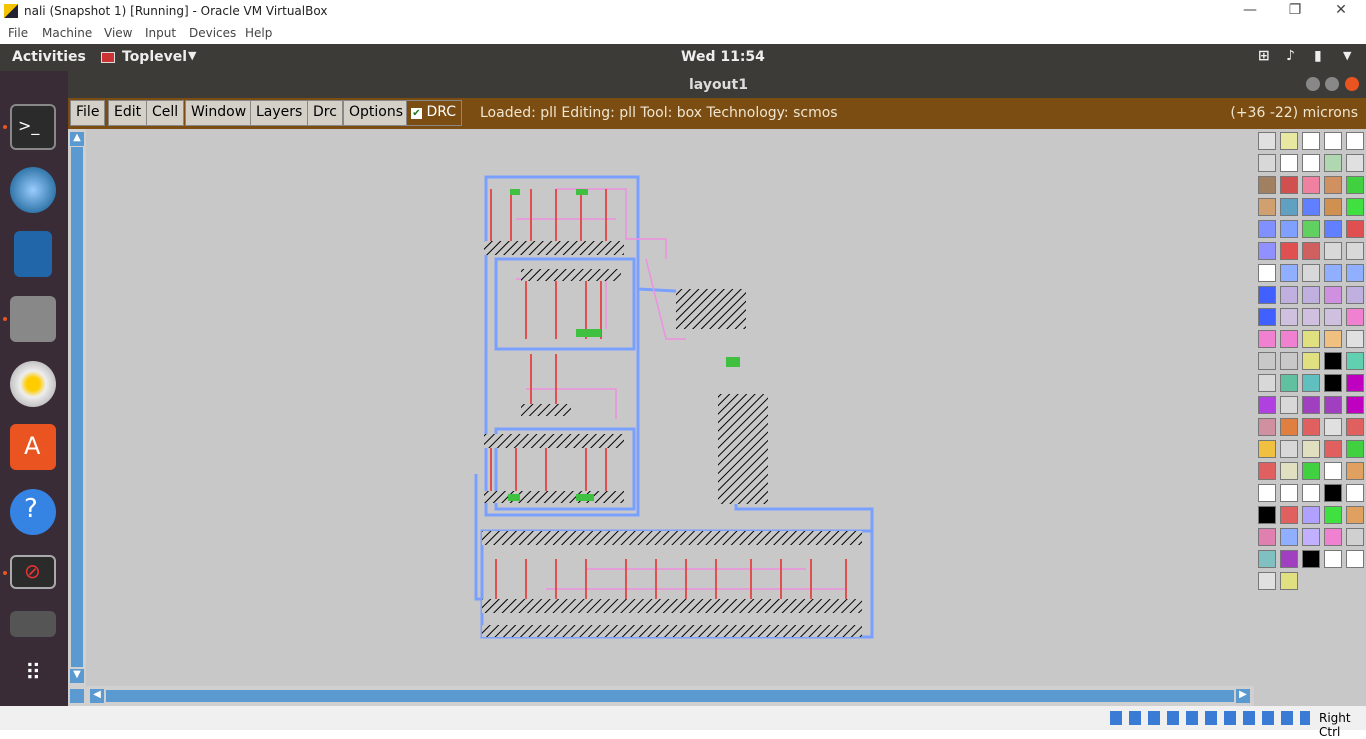 Image resolution: width=1366 pixels, height=739 pixels. Describe the element at coordinates (118, 33) in the screenshot. I see `menu-view: View` at that location.